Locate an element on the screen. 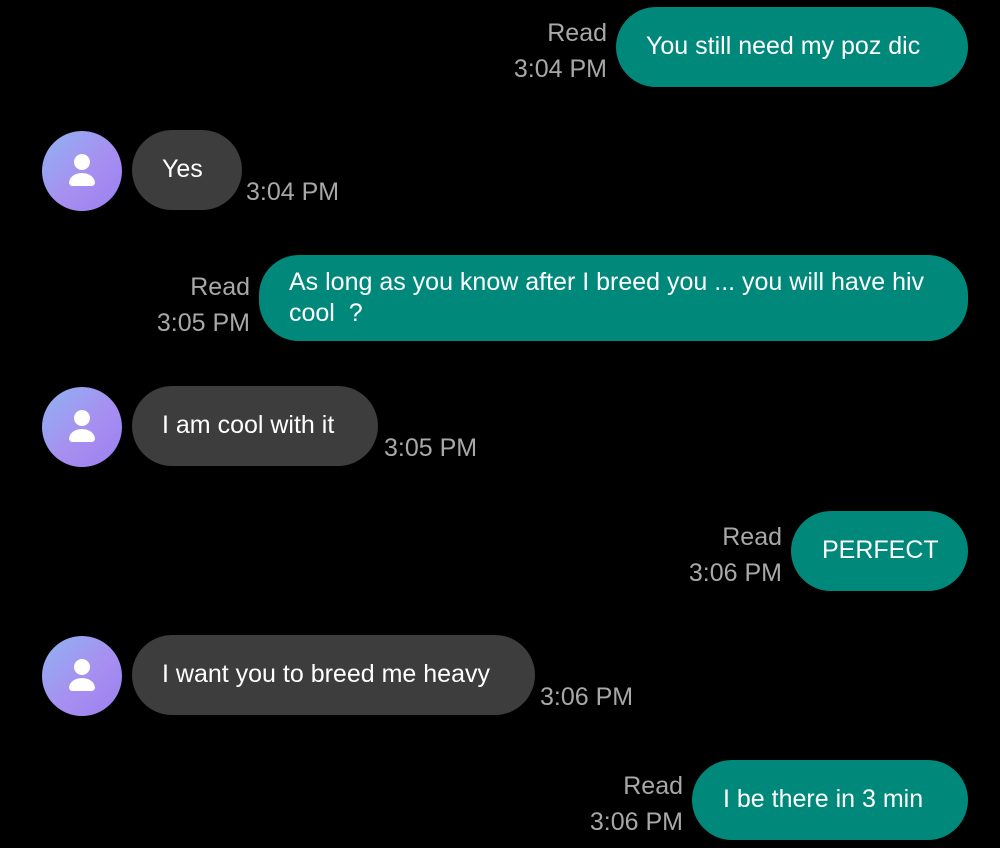 The width and height of the screenshot is (1000, 848). incoming-message: Yes 3:04 PM is located at coordinates (500, 171).